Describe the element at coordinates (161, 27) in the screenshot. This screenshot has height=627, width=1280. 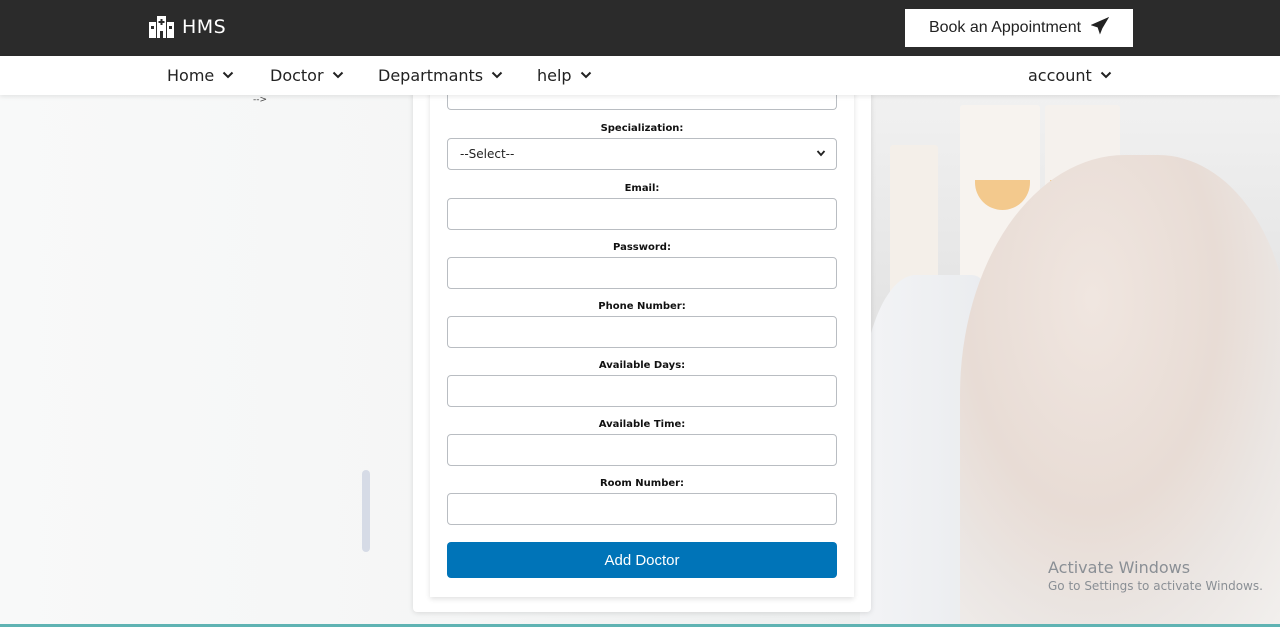
I see `hospital-icon` at that location.